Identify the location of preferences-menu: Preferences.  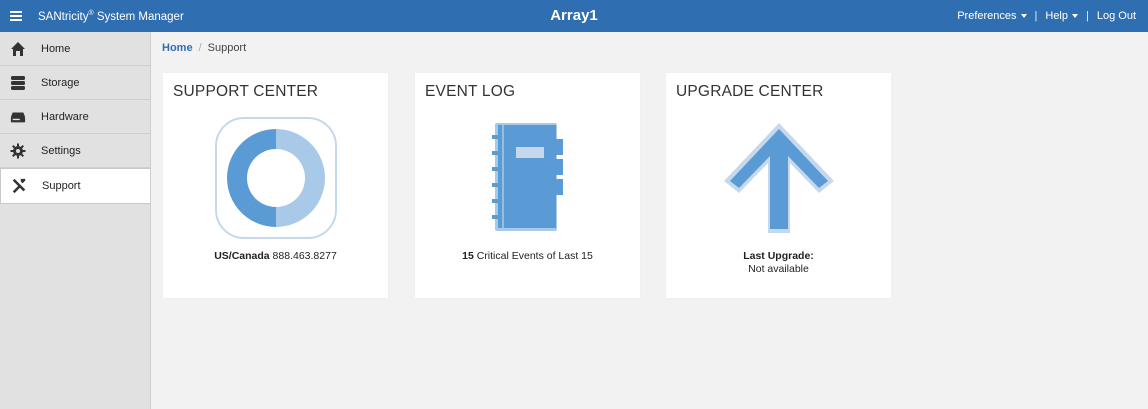
(992, 16).